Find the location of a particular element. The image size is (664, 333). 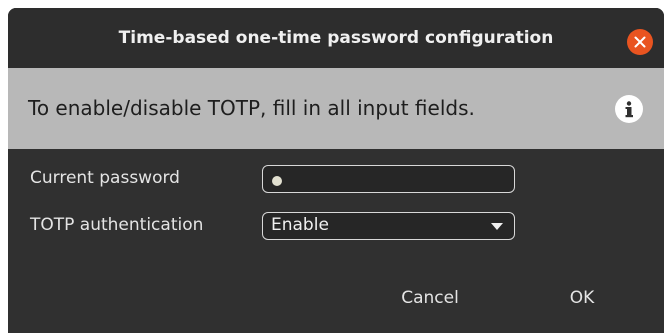

info-icon is located at coordinates (629, 109).